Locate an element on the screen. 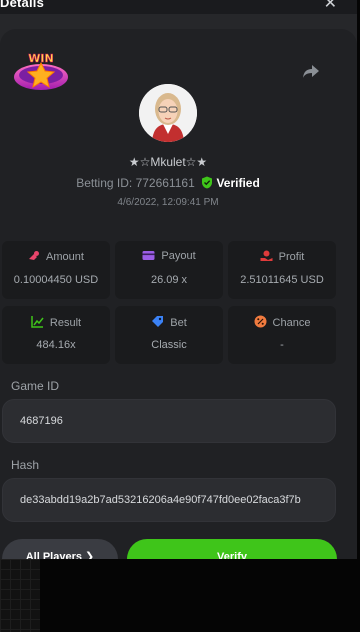 The height and width of the screenshot is (632, 360). stat-label: Chance is located at coordinates (291, 323).